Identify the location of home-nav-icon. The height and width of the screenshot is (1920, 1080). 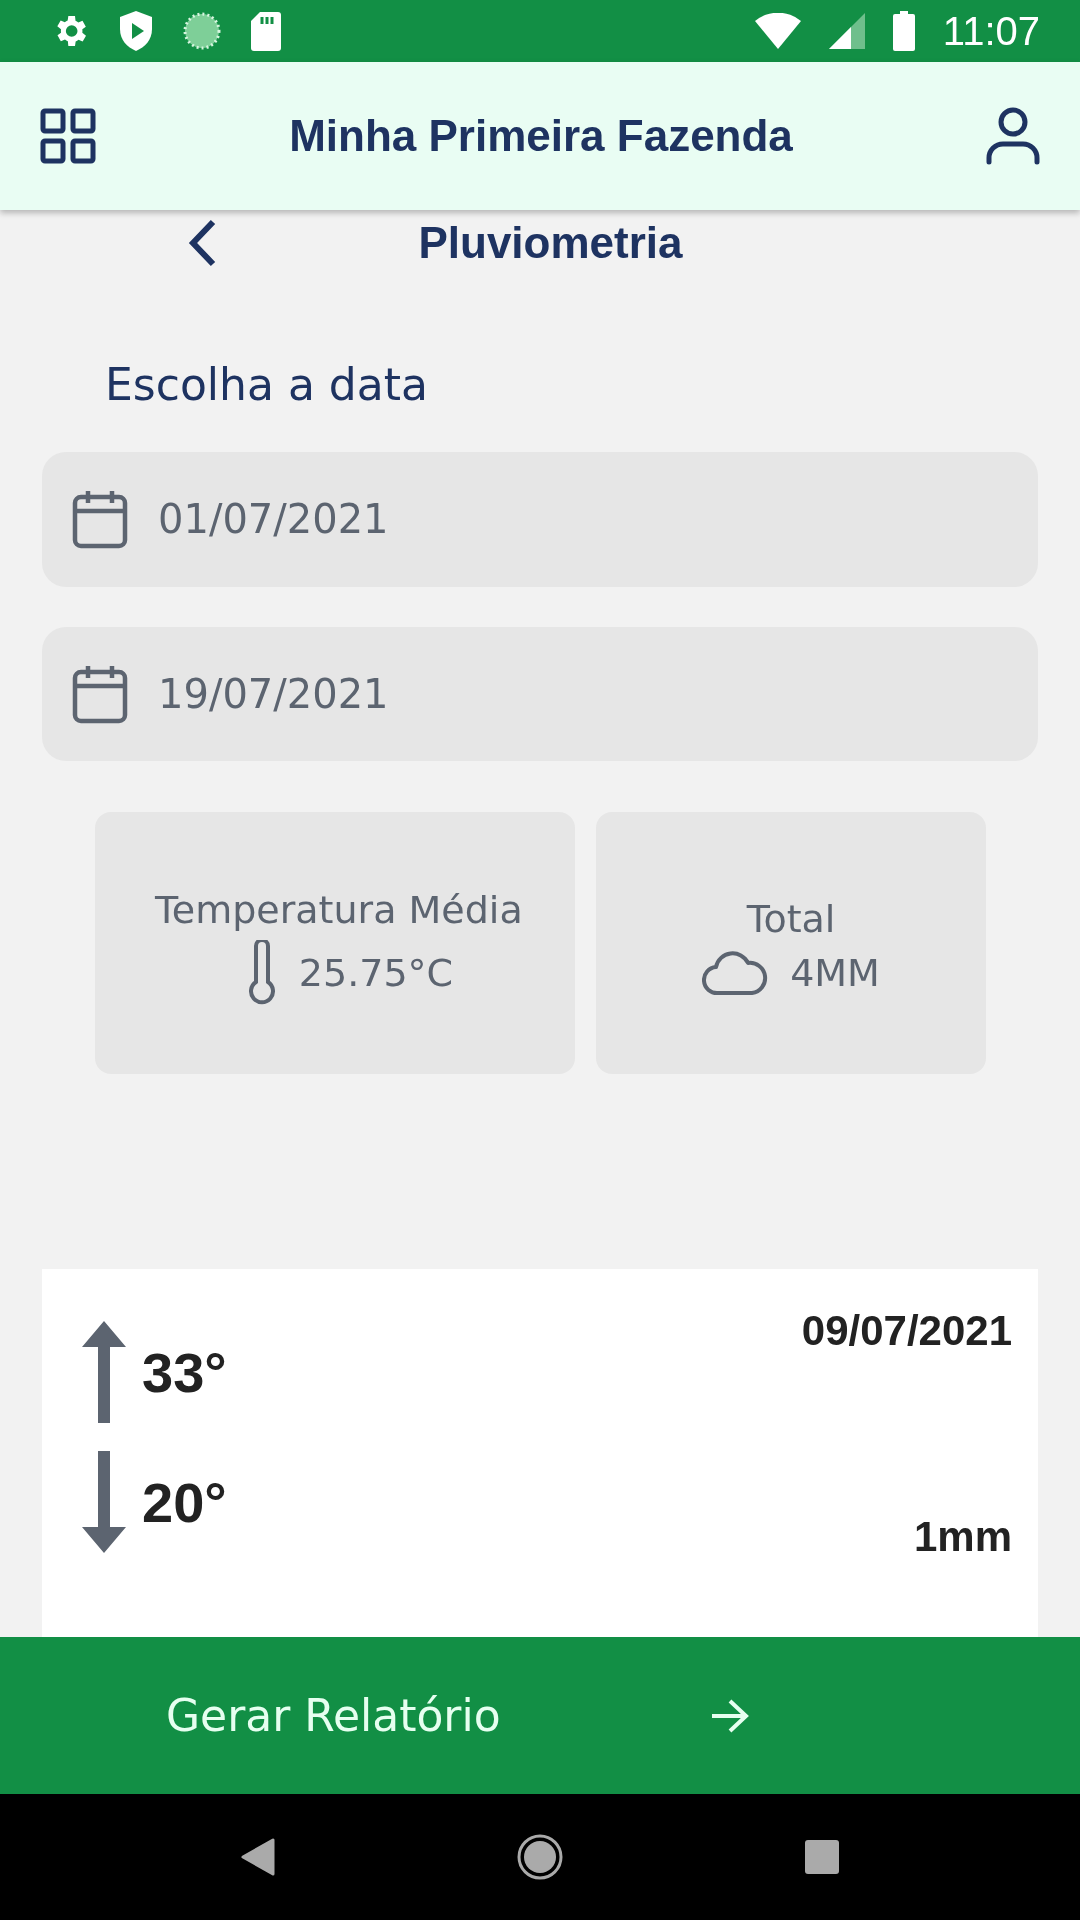
(540, 1857).